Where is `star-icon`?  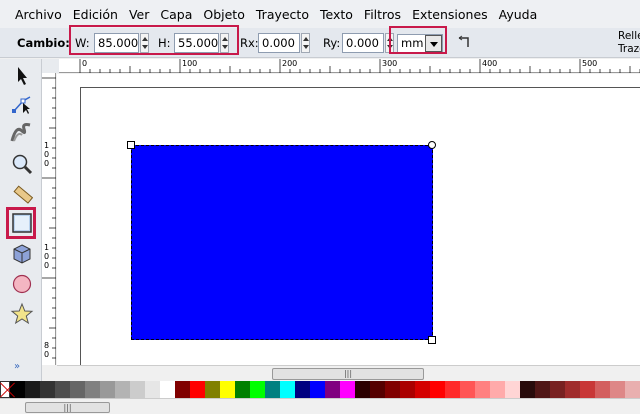 star-icon is located at coordinates (22, 314).